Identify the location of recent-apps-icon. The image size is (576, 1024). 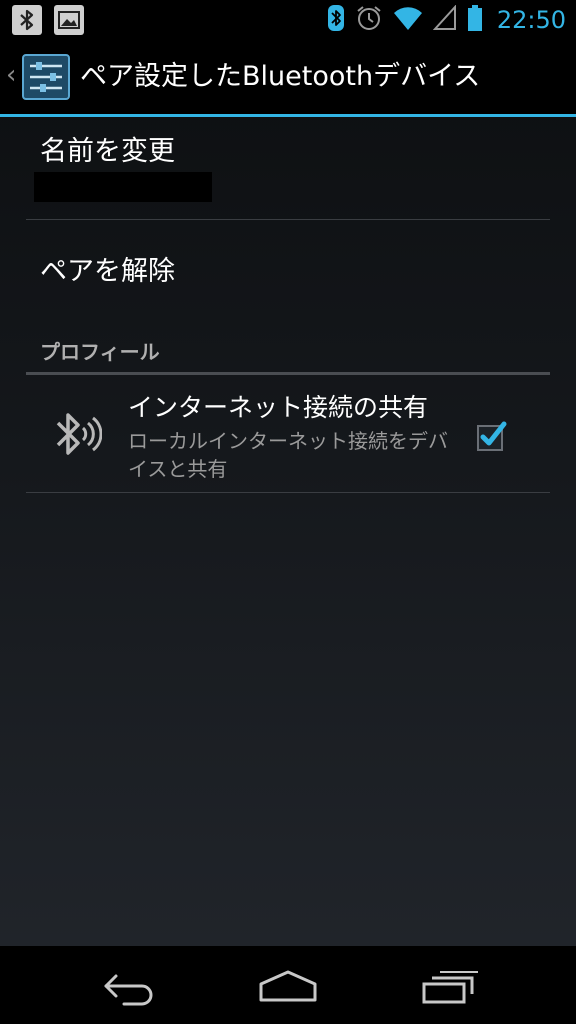
(449, 986).